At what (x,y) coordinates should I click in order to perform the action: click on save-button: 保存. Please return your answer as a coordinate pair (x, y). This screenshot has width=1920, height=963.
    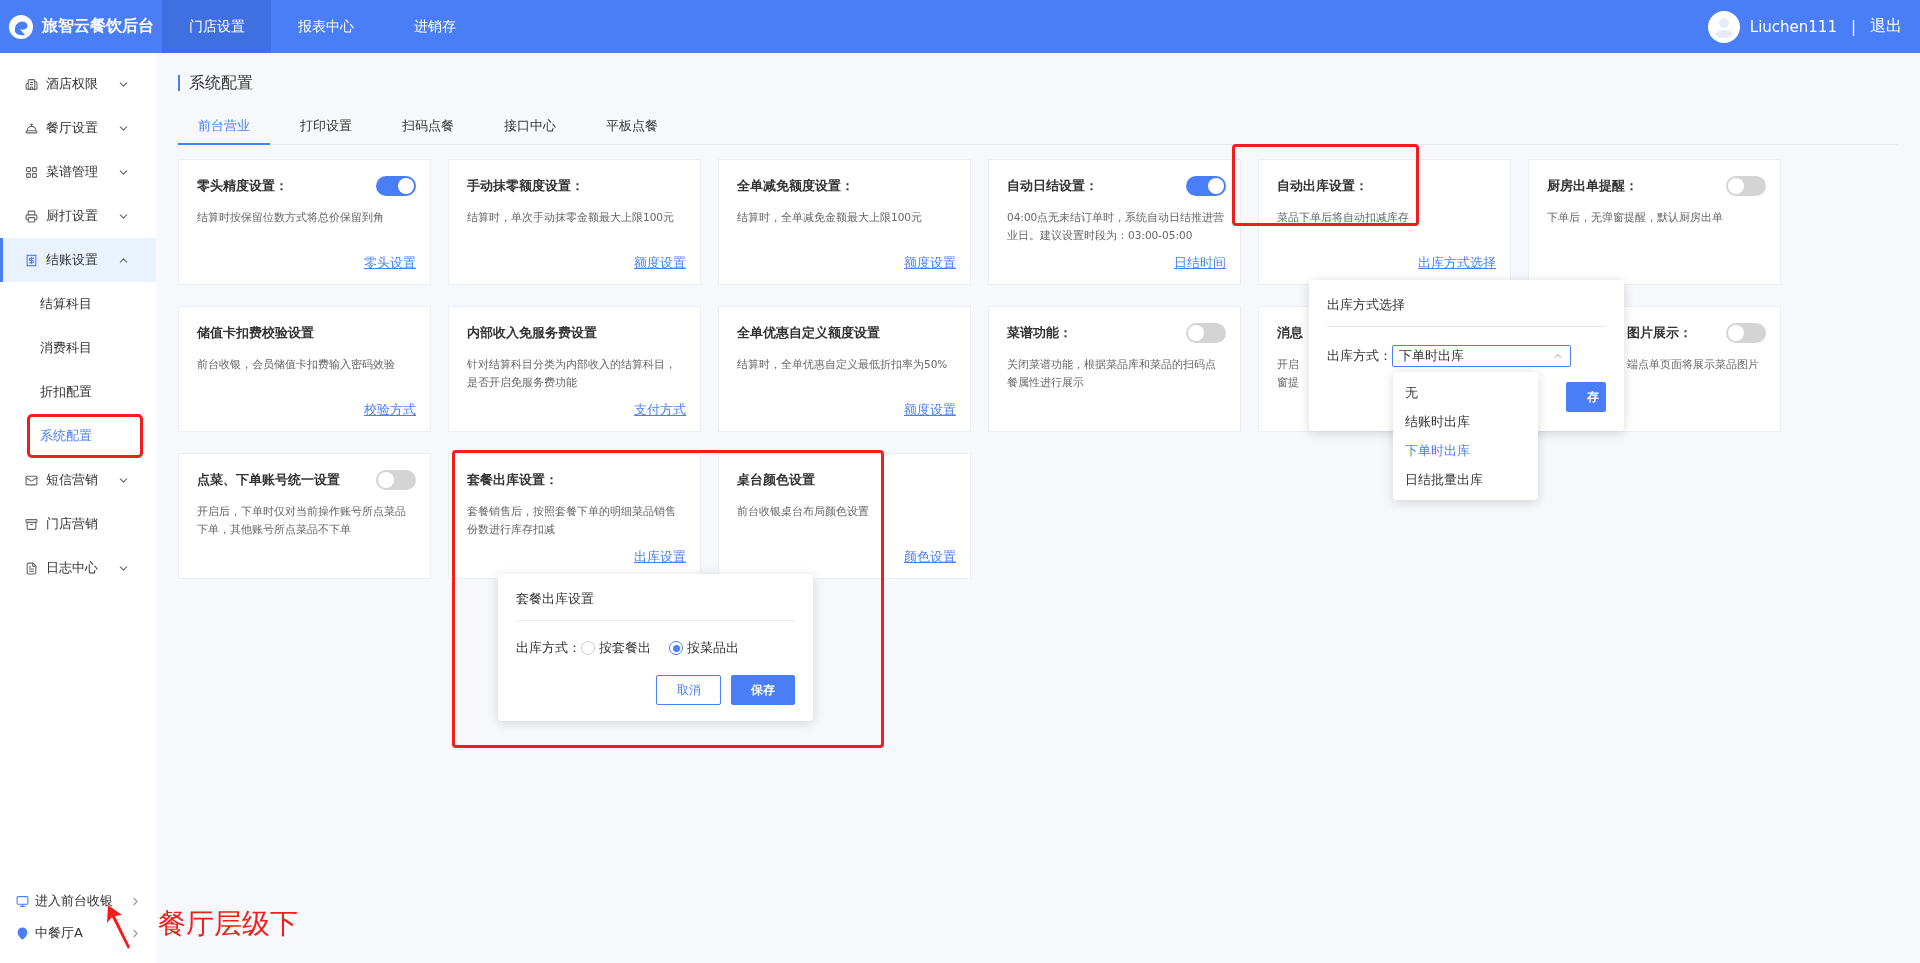
    Looking at the image, I should click on (763, 690).